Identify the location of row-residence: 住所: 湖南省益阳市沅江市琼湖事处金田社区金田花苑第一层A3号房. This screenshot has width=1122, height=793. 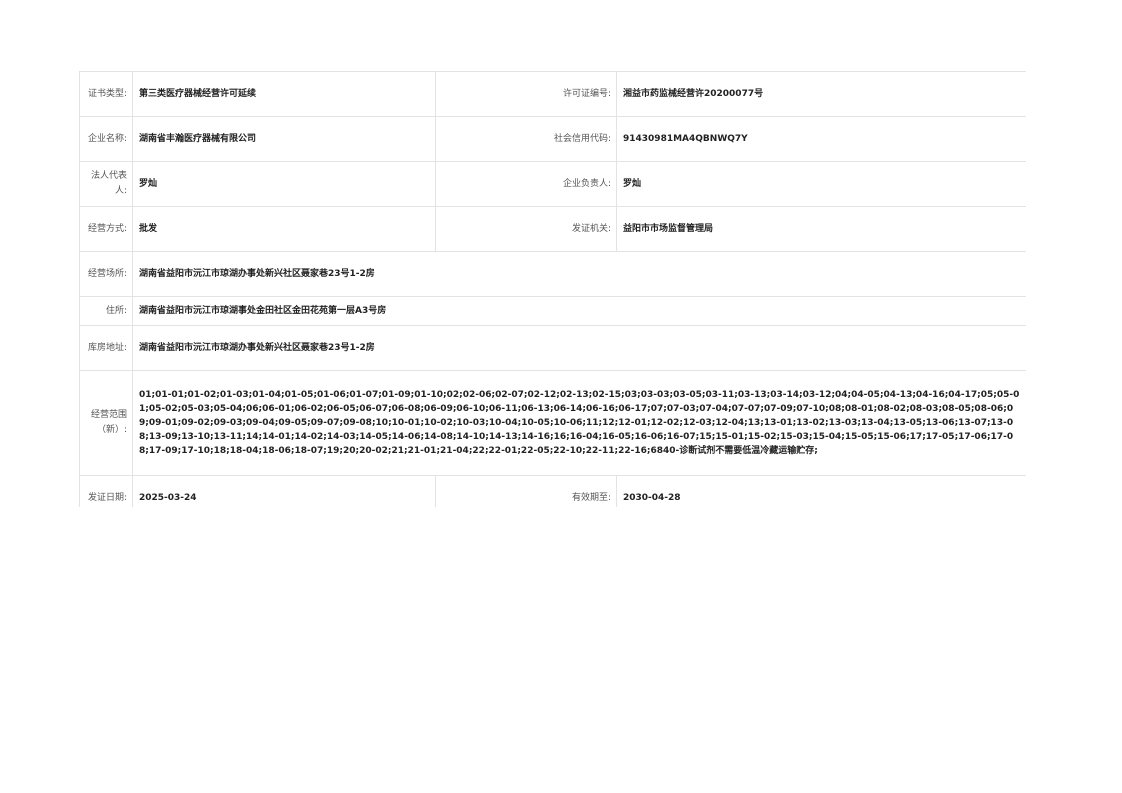
(552, 311).